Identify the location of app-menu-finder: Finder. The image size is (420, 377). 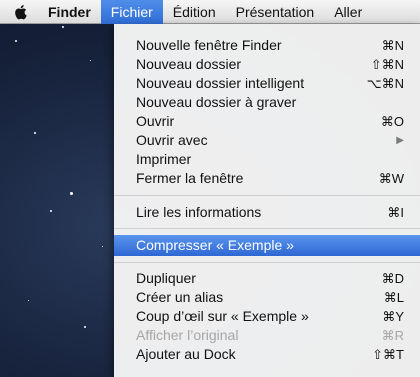
(70, 12).